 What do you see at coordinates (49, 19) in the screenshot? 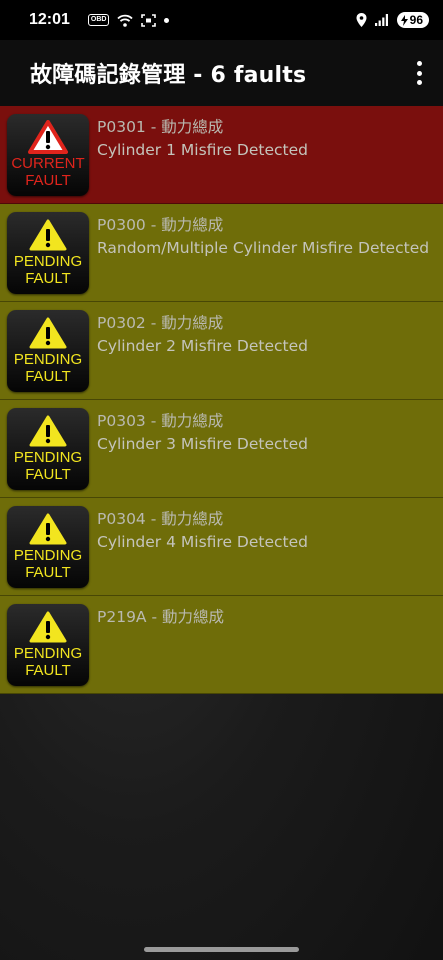
I see `status-time: 12:01` at bounding box center [49, 19].